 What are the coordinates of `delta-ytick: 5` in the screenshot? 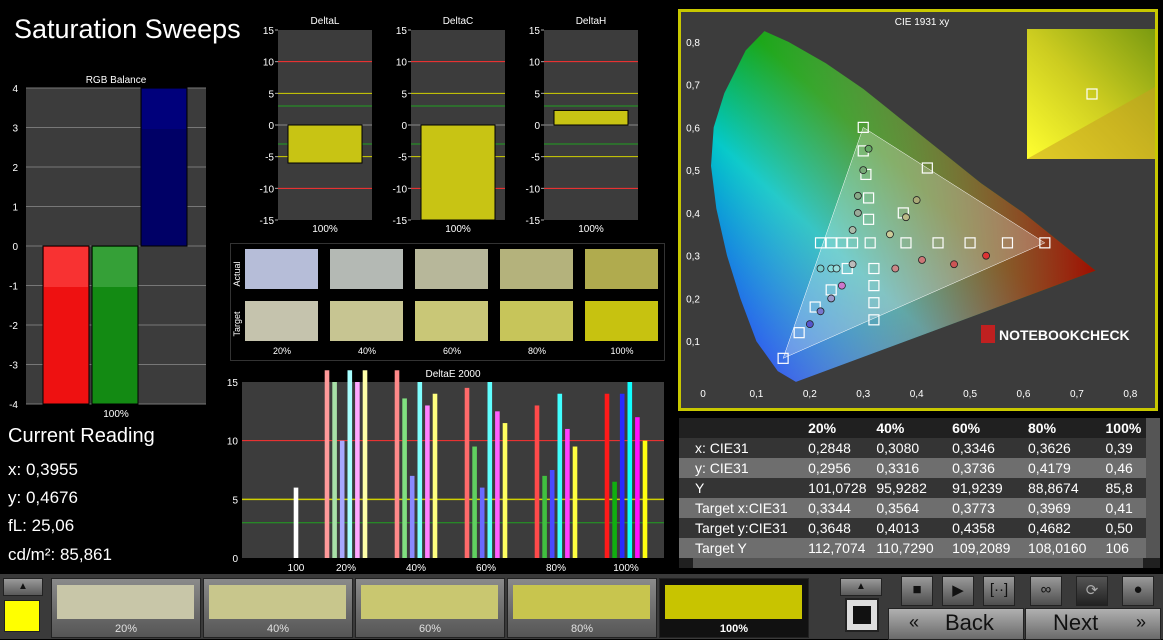 It's located at (271, 94).